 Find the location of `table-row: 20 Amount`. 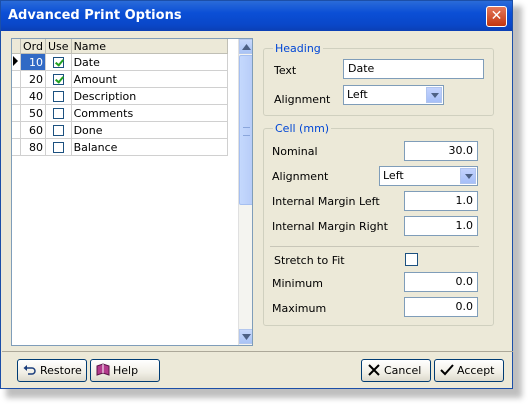

table-row: 20 Amount is located at coordinates (120, 79).